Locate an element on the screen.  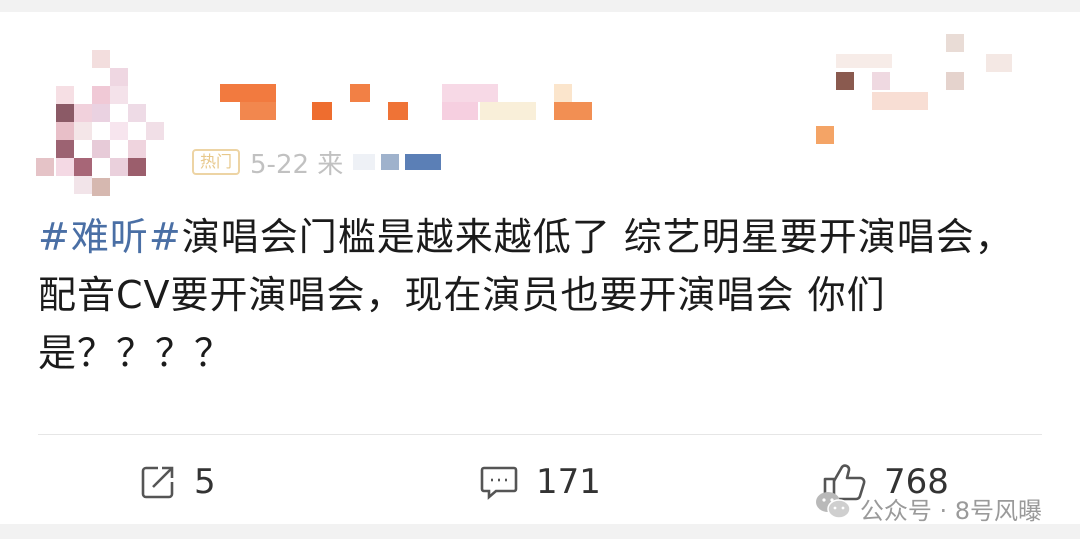
post-meta: 热门 5-22 来 is located at coordinates (317, 163).